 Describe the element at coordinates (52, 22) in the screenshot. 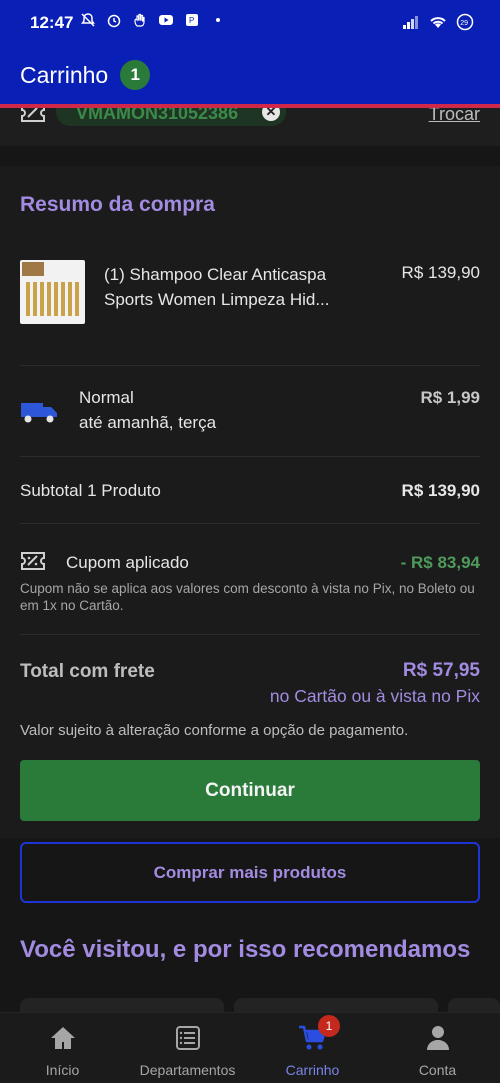

I see `status-time: 12:47` at that location.